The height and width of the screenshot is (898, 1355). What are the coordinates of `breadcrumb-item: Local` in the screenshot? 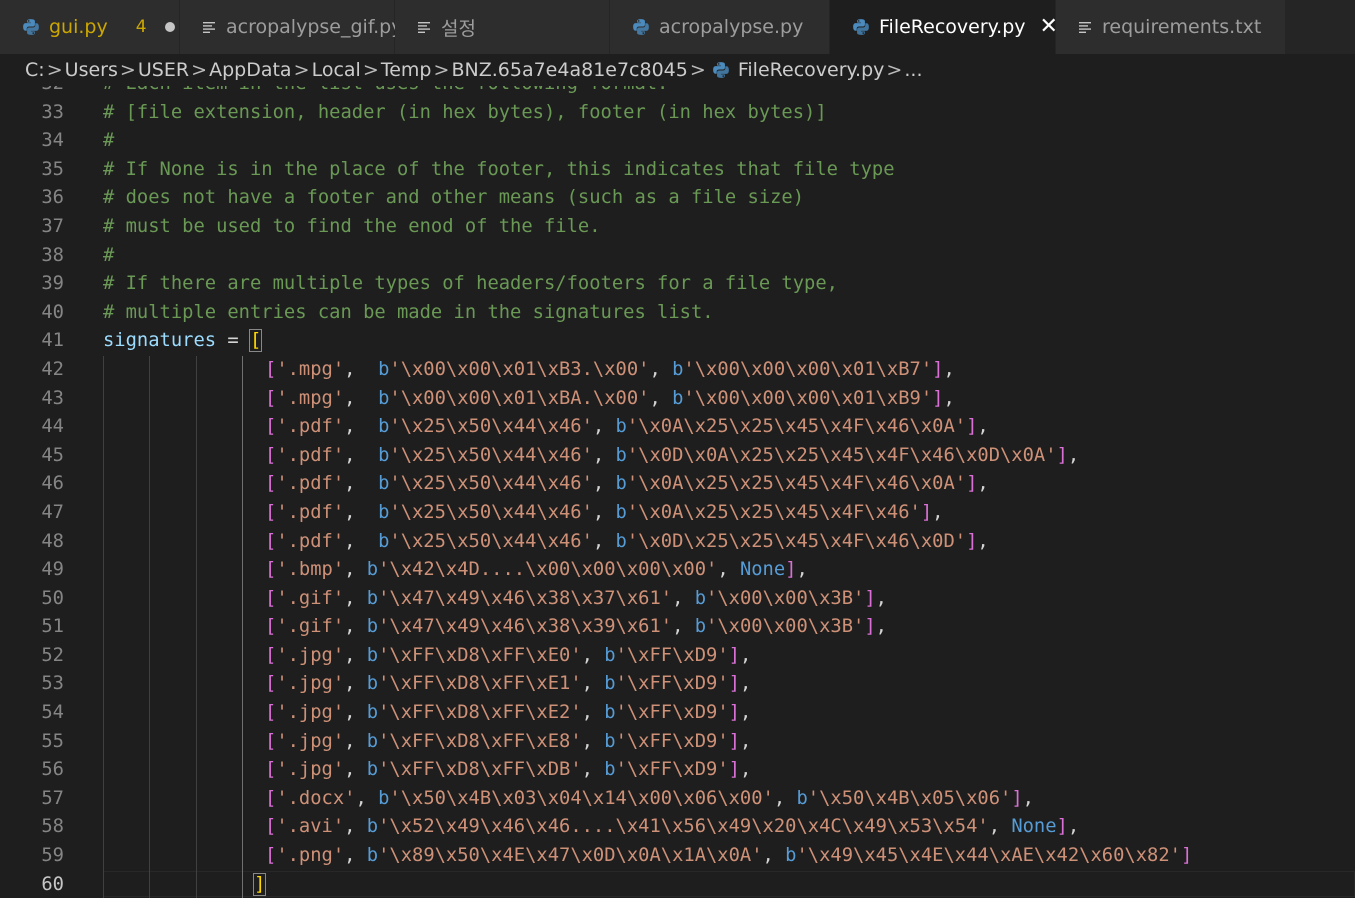 It's located at (336, 70).